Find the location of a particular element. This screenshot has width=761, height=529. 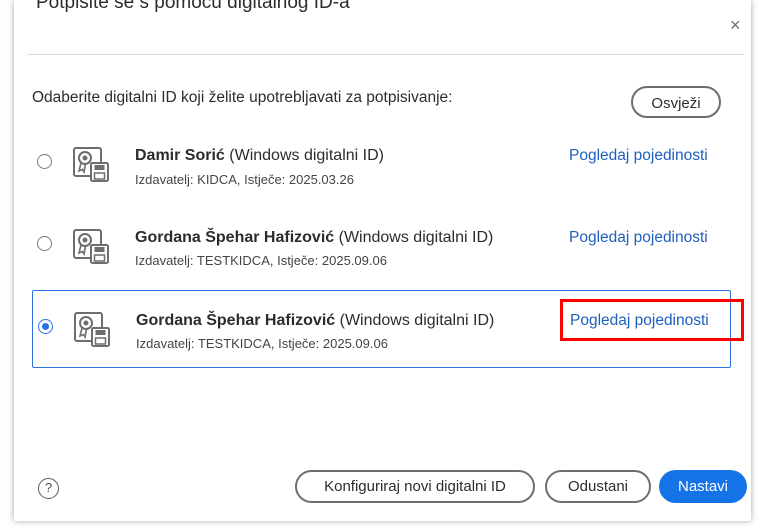

dialog-title: Potpišite se s pomoću digitalnog ID-a is located at coordinates (193, 6).